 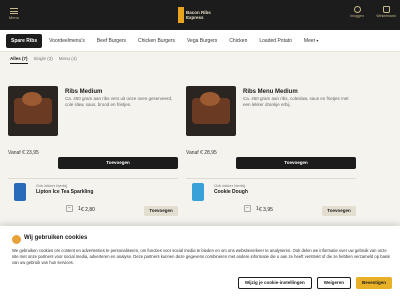 What do you see at coordinates (266, 210) in the screenshot?
I see `upsell-price: € 3,95` at bounding box center [266, 210].